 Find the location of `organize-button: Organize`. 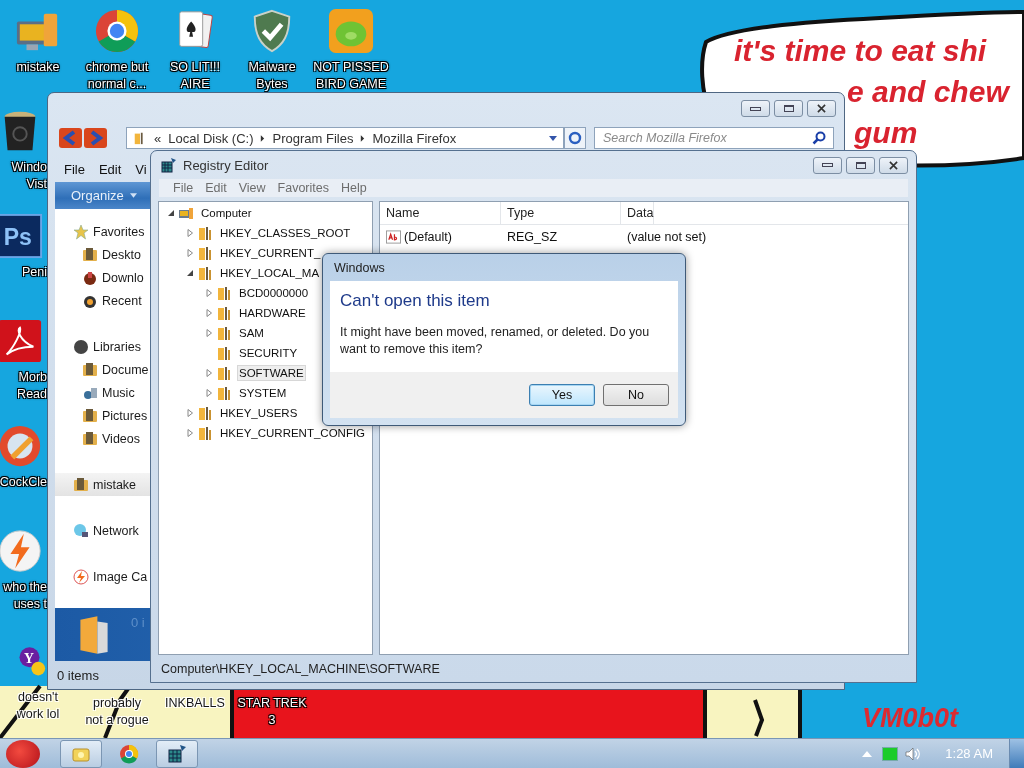

organize-button: Organize is located at coordinates (104, 195).